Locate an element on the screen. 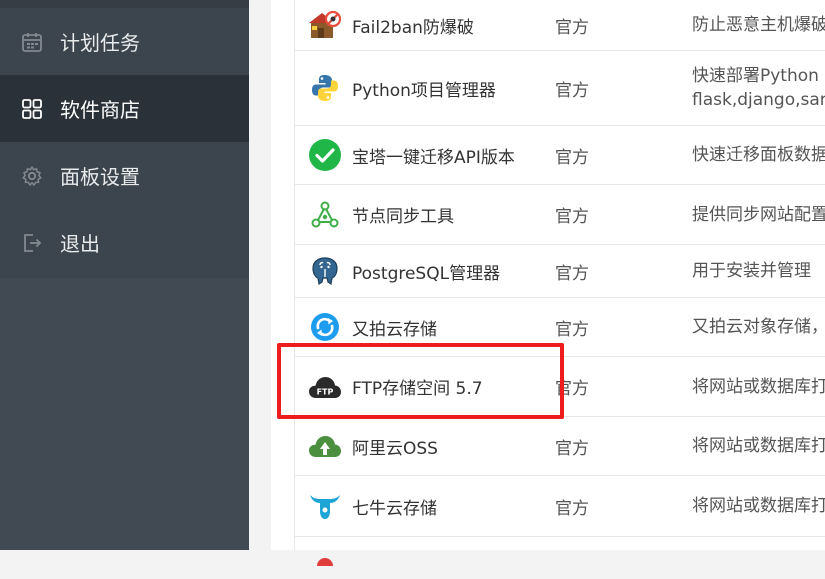 This screenshot has height=579, width=825. plugin-name: Python项目管理器 is located at coordinates (424, 90).